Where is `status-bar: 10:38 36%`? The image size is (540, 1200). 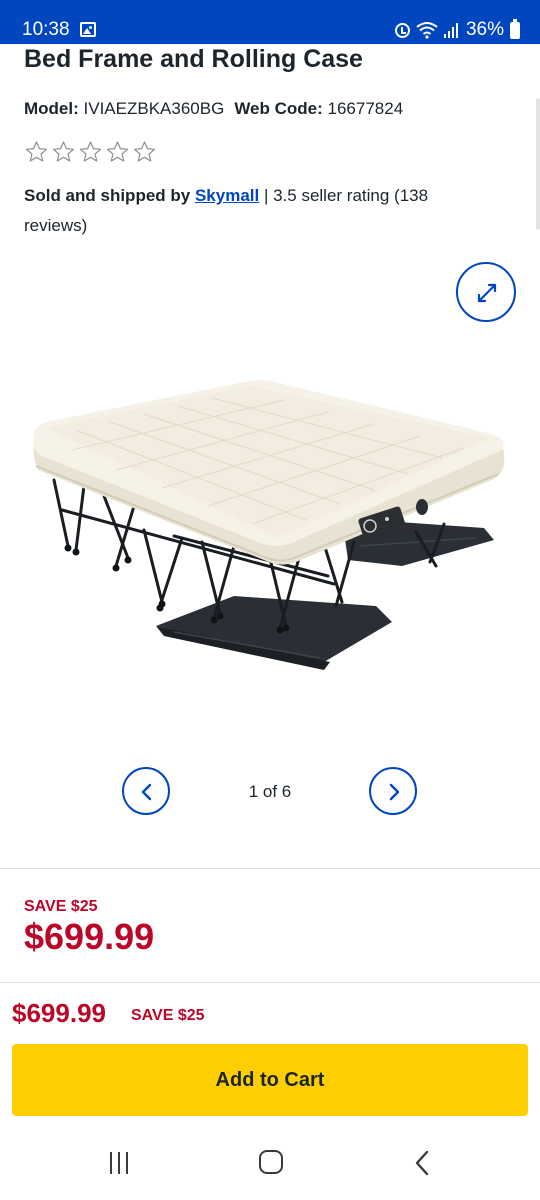 status-bar: 10:38 36% is located at coordinates (270, 22).